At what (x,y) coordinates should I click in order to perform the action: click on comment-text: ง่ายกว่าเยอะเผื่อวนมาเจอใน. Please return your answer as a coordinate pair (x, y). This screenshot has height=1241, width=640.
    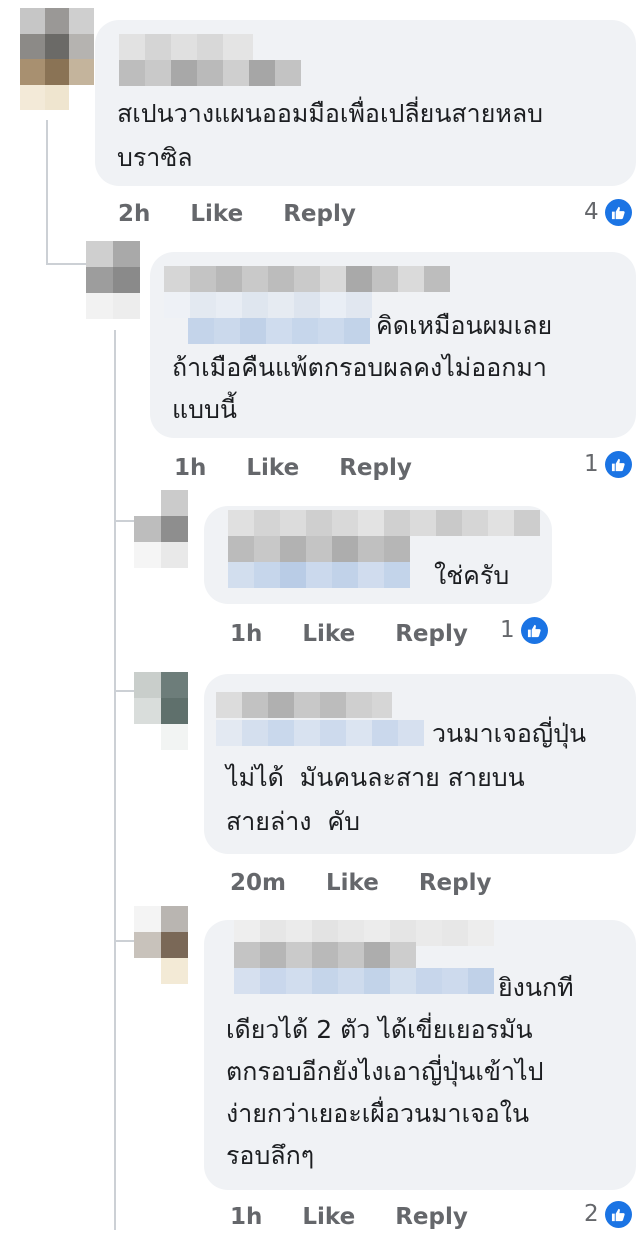
    Looking at the image, I should click on (378, 1113).